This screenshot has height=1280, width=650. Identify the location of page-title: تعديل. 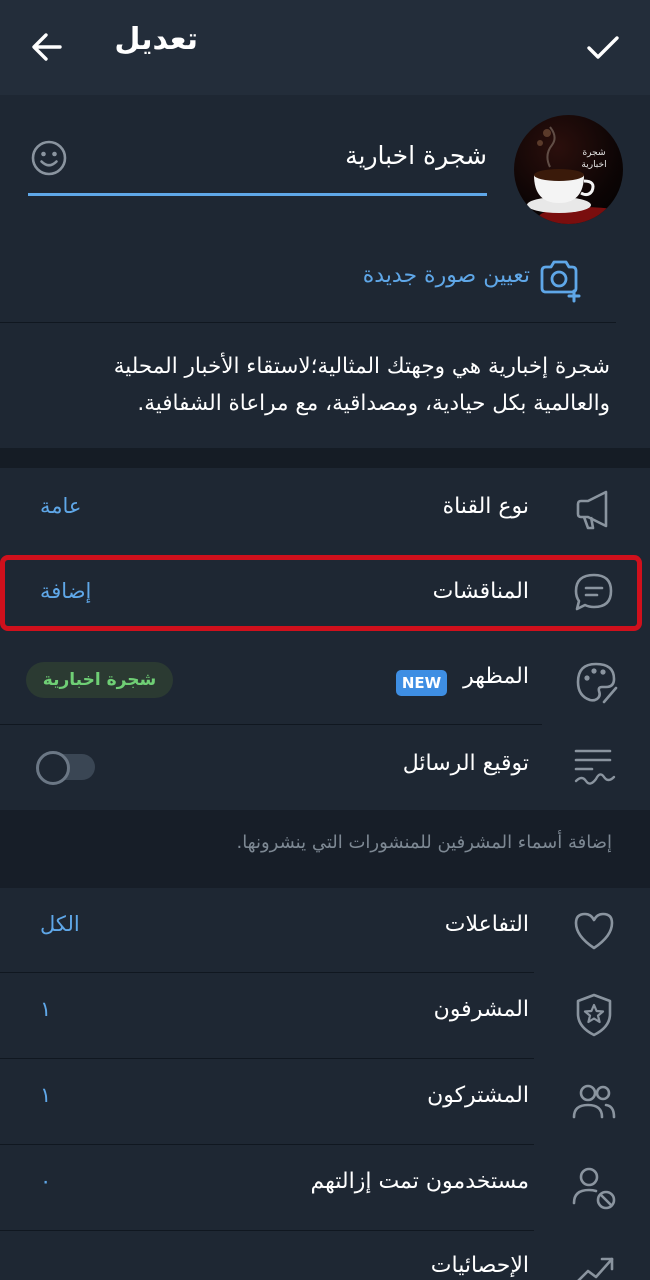
(156, 39).